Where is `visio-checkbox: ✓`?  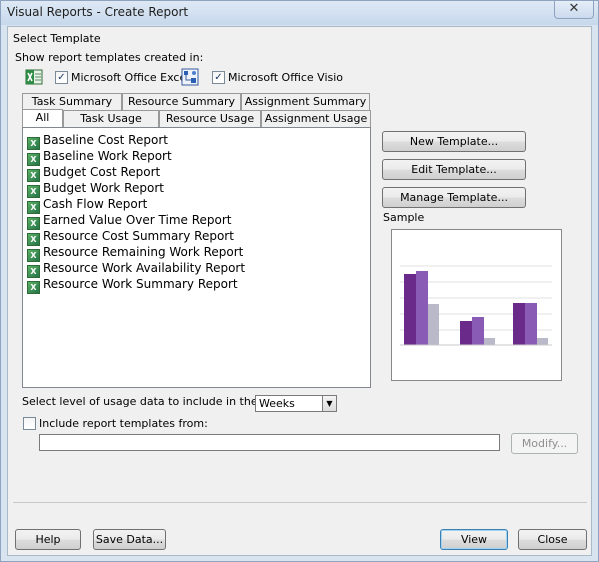
visio-checkbox: ✓ is located at coordinates (218, 77).